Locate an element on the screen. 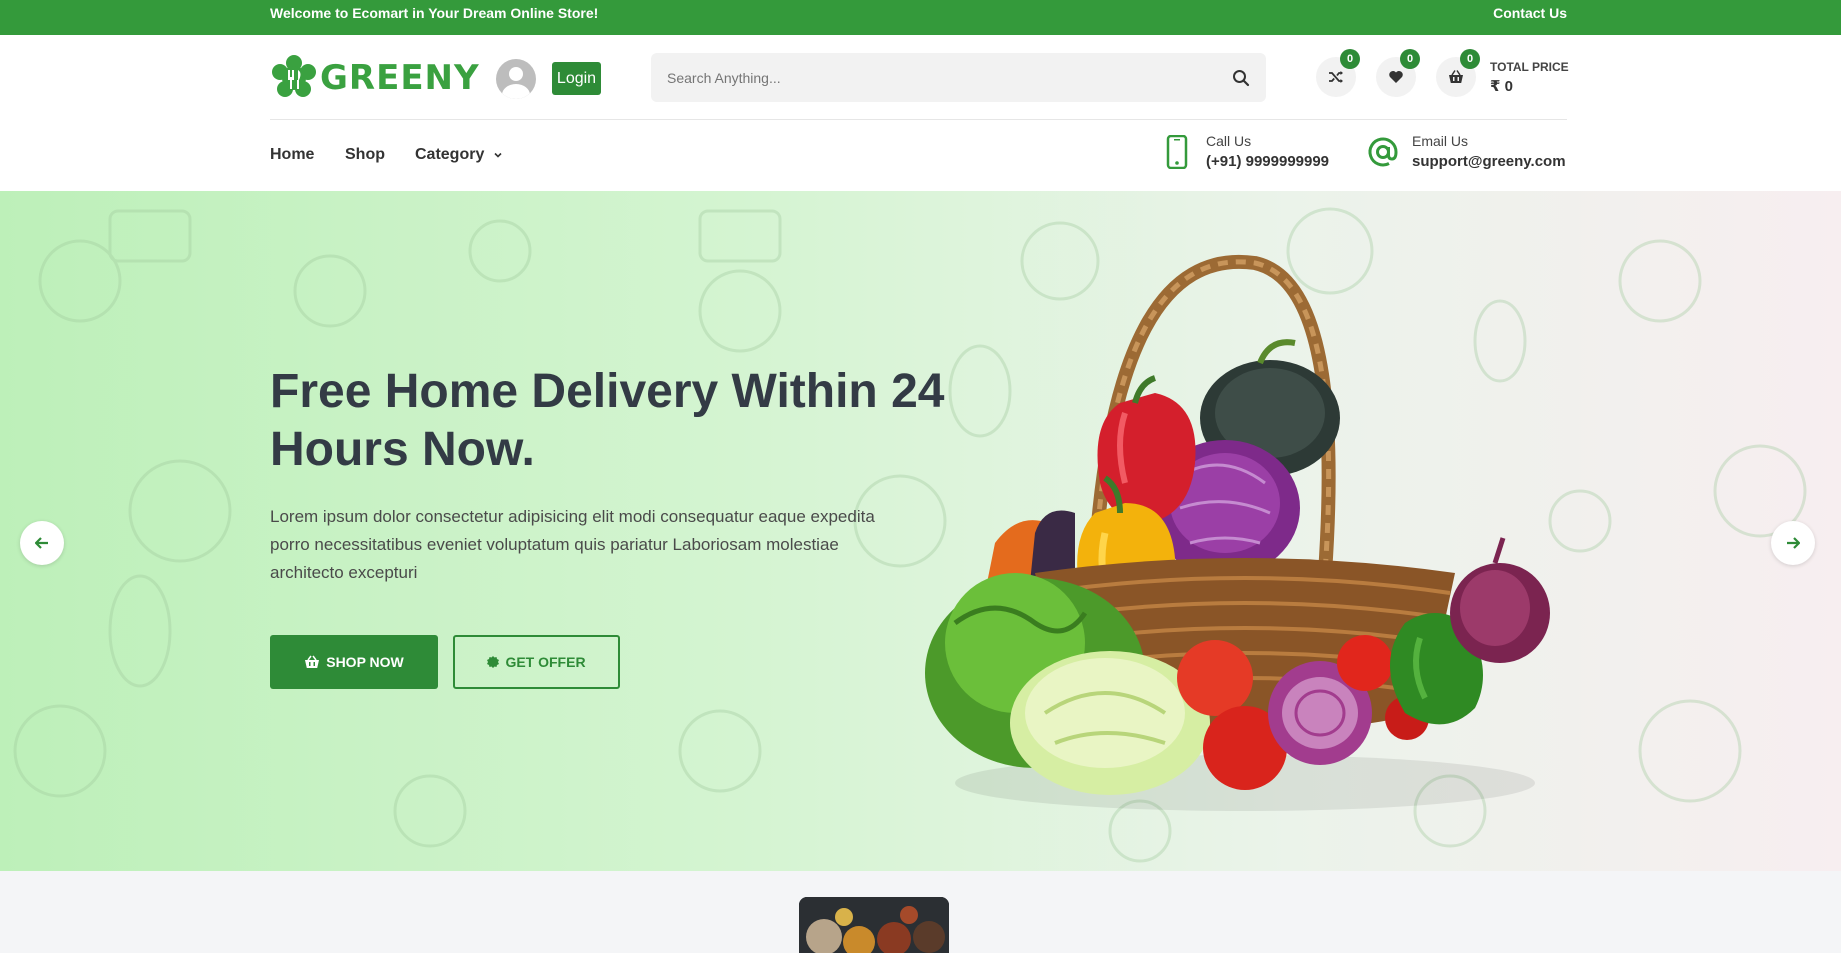 This screenshot has height=953, width=1841. get-offer-label: GET OFFER is located at coordinates (545, 662).